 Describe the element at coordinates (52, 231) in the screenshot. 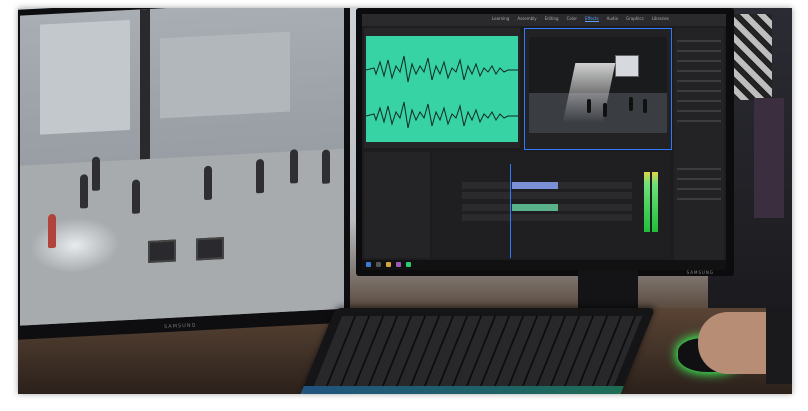

I see `player-character` at that location.